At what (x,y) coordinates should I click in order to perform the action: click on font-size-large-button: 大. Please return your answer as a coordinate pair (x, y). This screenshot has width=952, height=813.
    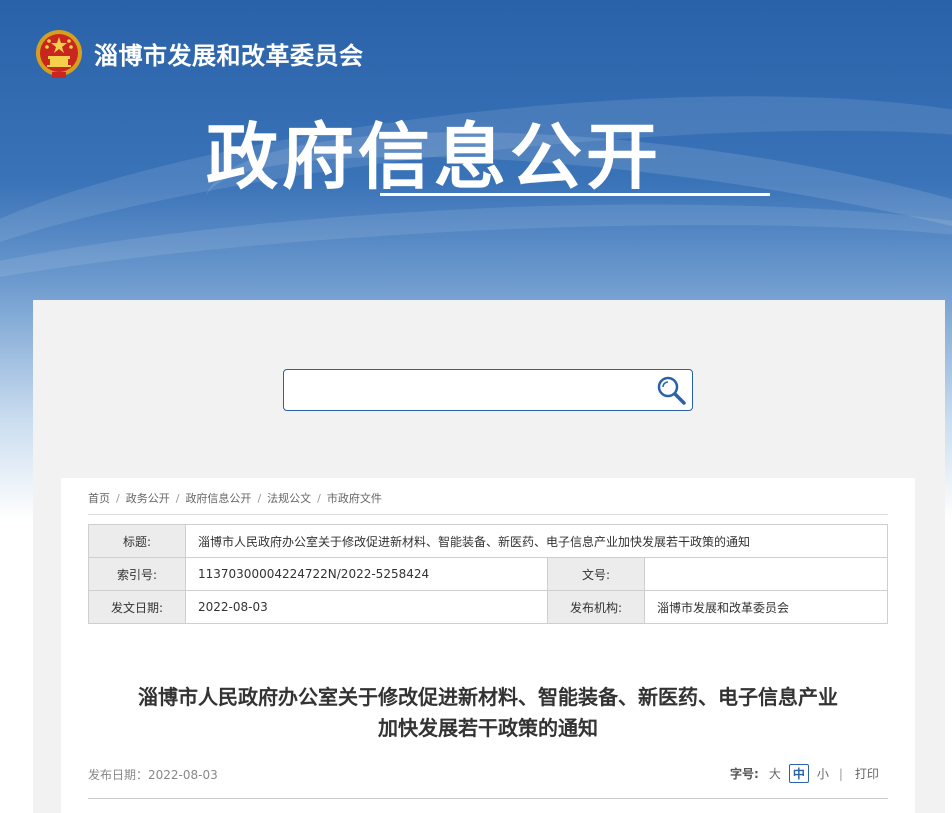
    Looking at the image, I should click on (775, 773).